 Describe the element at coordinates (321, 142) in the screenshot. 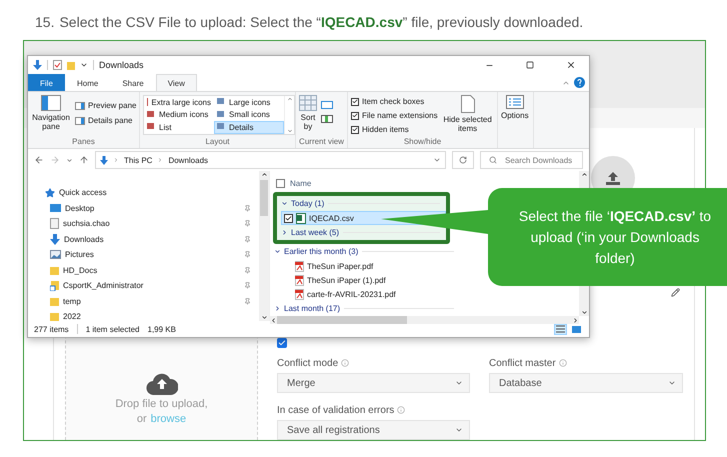

I see `group-label: Current view` at that location.